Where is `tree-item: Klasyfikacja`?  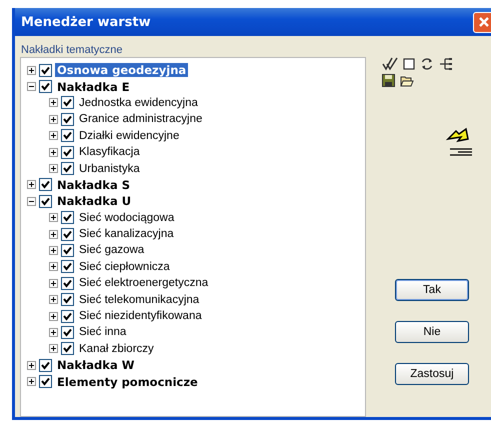
tree-item: Klasyfikacja is located at coordinates (109, 152).